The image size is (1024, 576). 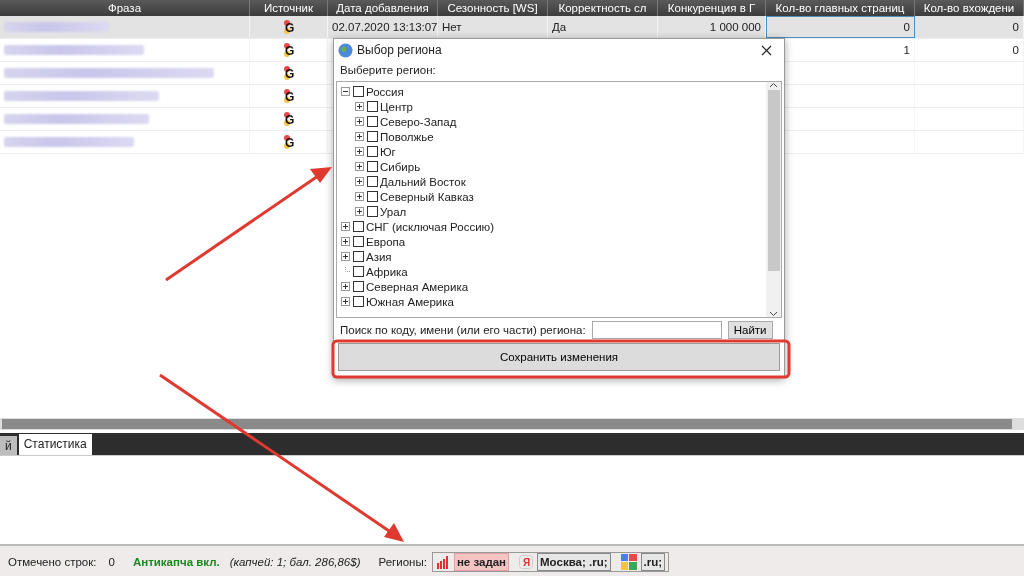 What do you see at coordinates (385, 91) in the screenshot?
I see `tree-item: Россия` at bounding box center [385, 91].